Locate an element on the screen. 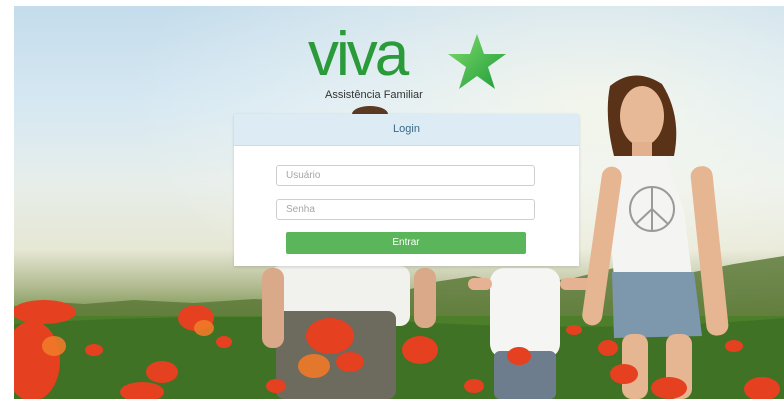 This screenshot has width=784, height=399. username-input is located at coordinates (405, 175).